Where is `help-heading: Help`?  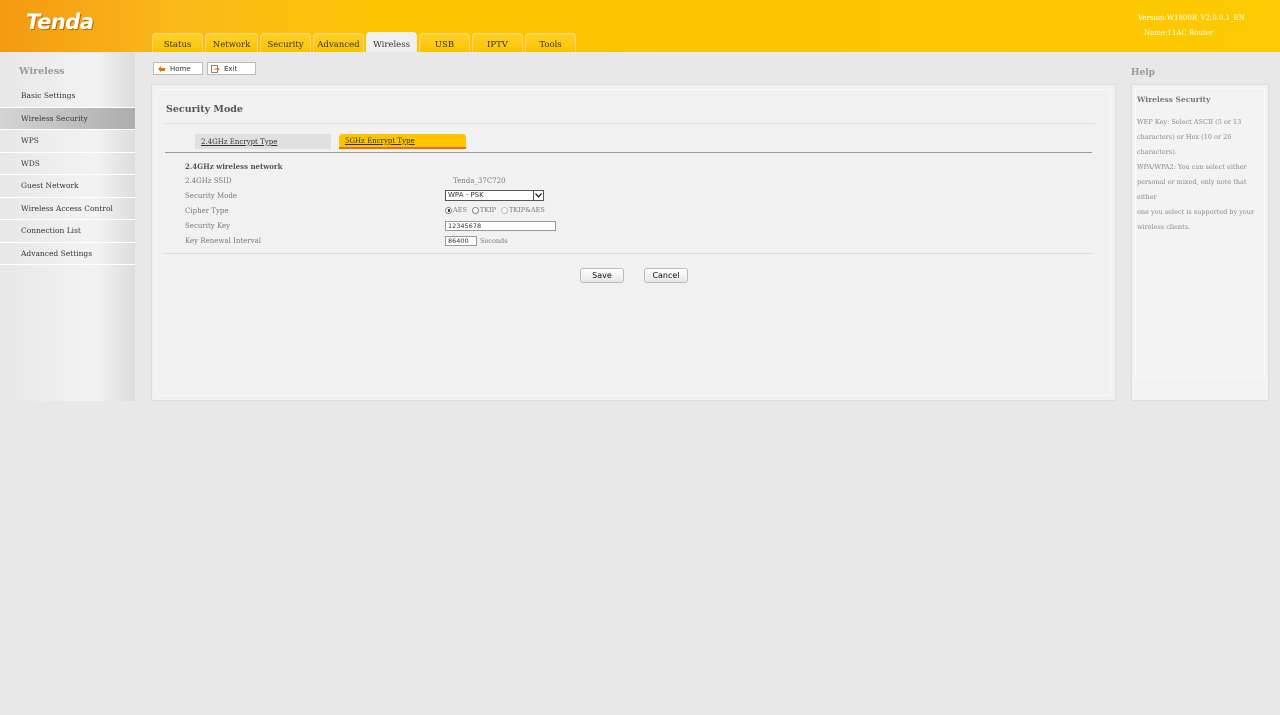 help-heading: Help is located at coordinates (1143, 73).